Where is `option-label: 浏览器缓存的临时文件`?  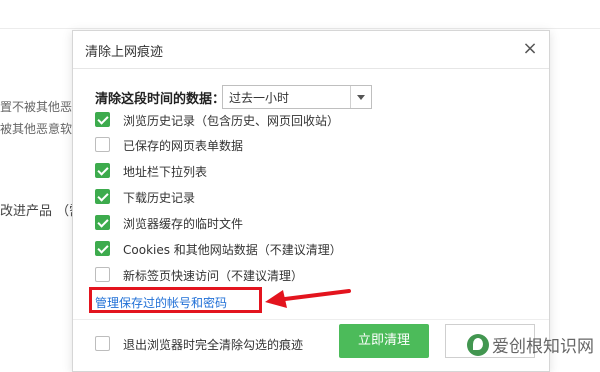
option-label: 浏览器缓存的临时文件 is located at coordinates (183, 224).